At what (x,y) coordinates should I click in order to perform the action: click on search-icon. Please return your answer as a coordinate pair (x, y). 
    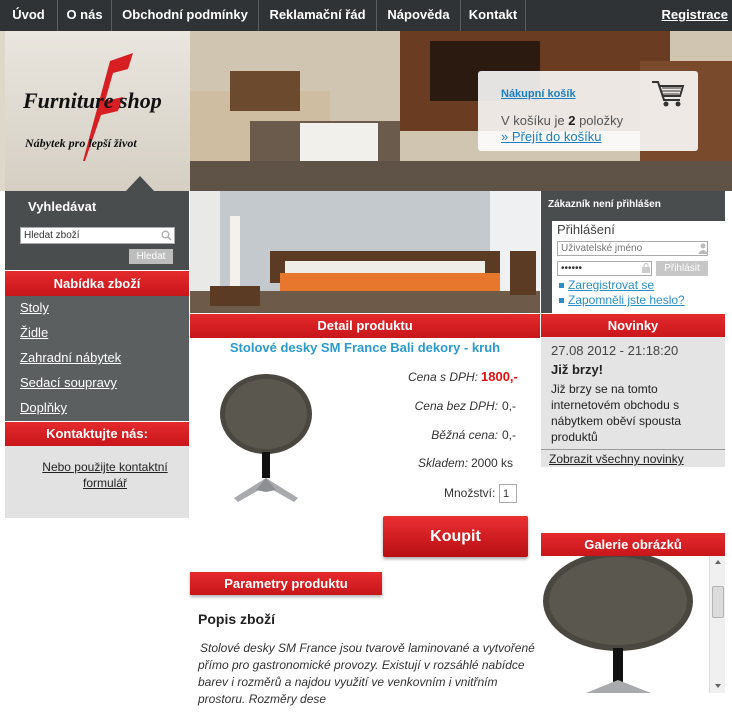
    Looking at the image, I should click on (166, 235).